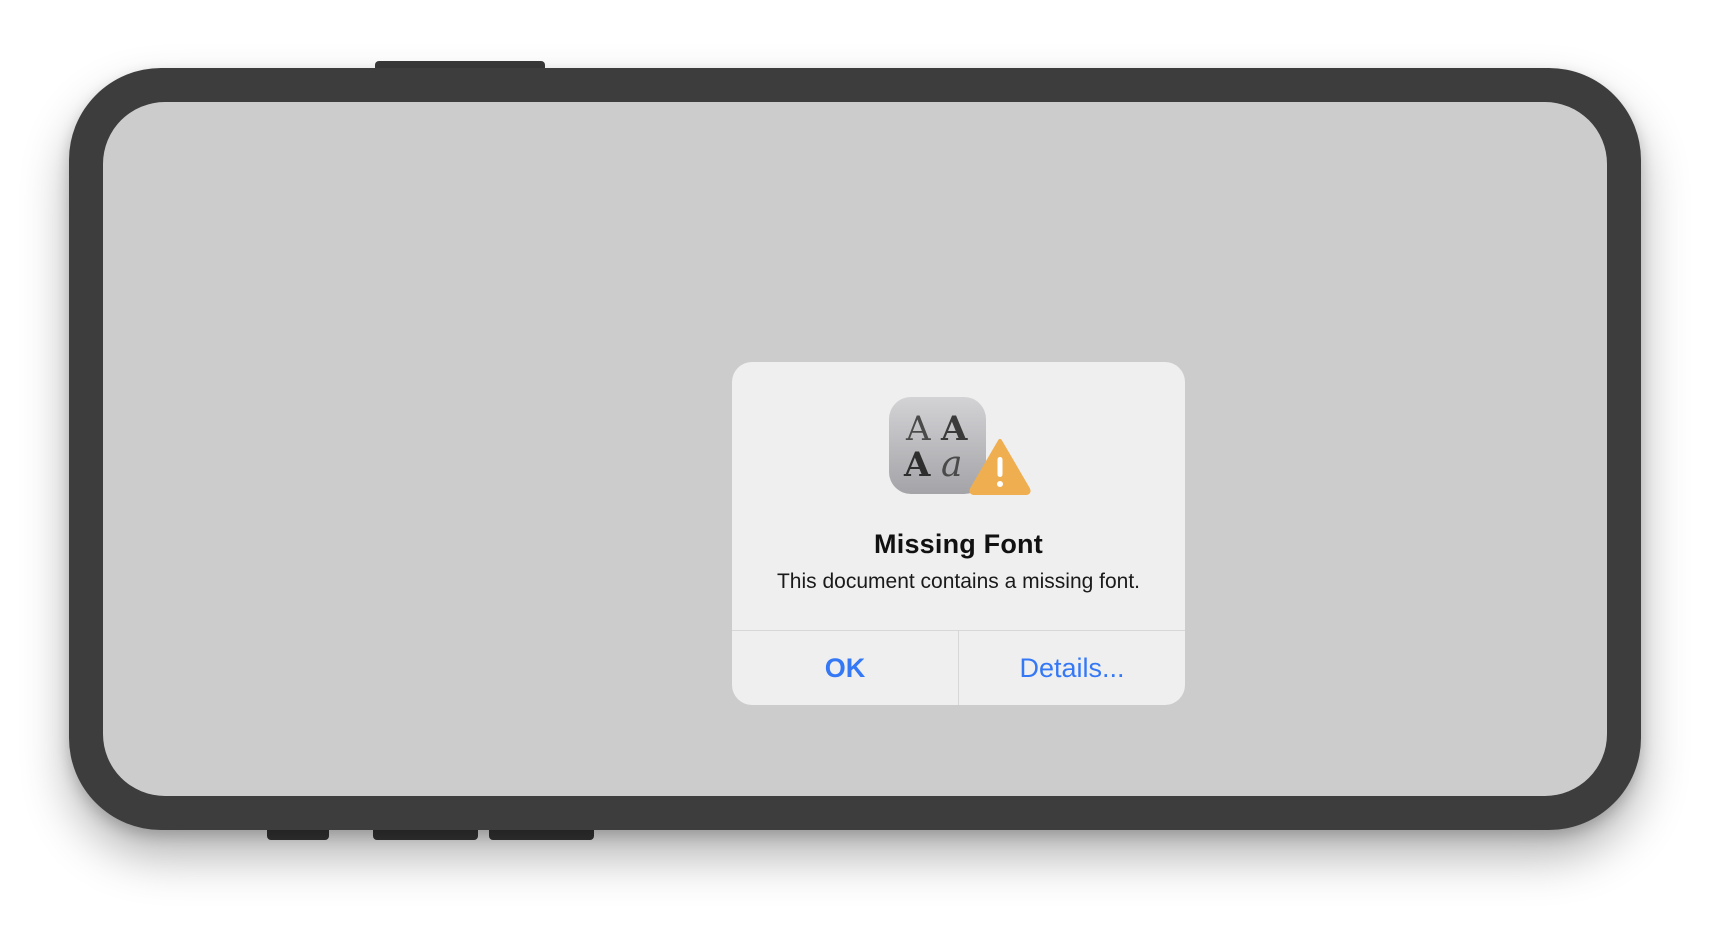 The width and height of the screenshot is (1710, 930). I want to click on alert-title: Missing Font, so click(958, 544).